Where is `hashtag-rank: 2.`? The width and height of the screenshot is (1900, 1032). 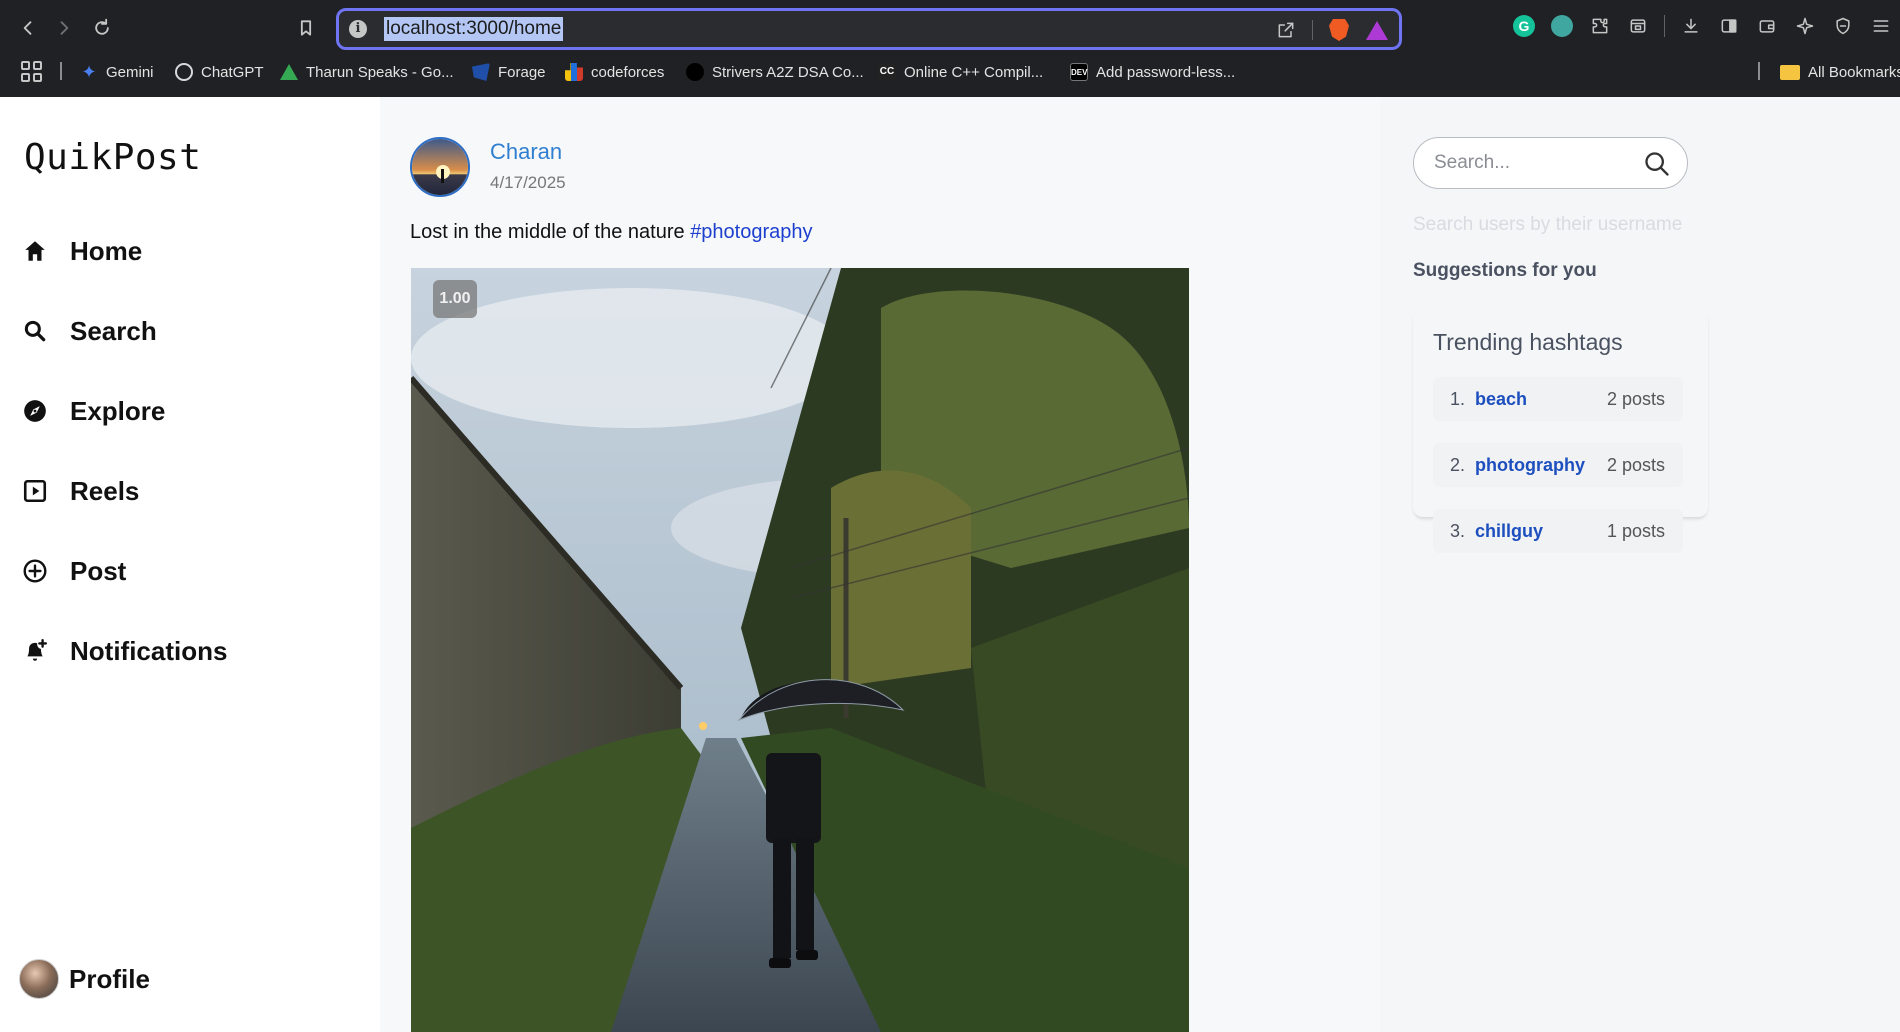
hashtag-rank: 2. is located at coordinates (1457, 464).